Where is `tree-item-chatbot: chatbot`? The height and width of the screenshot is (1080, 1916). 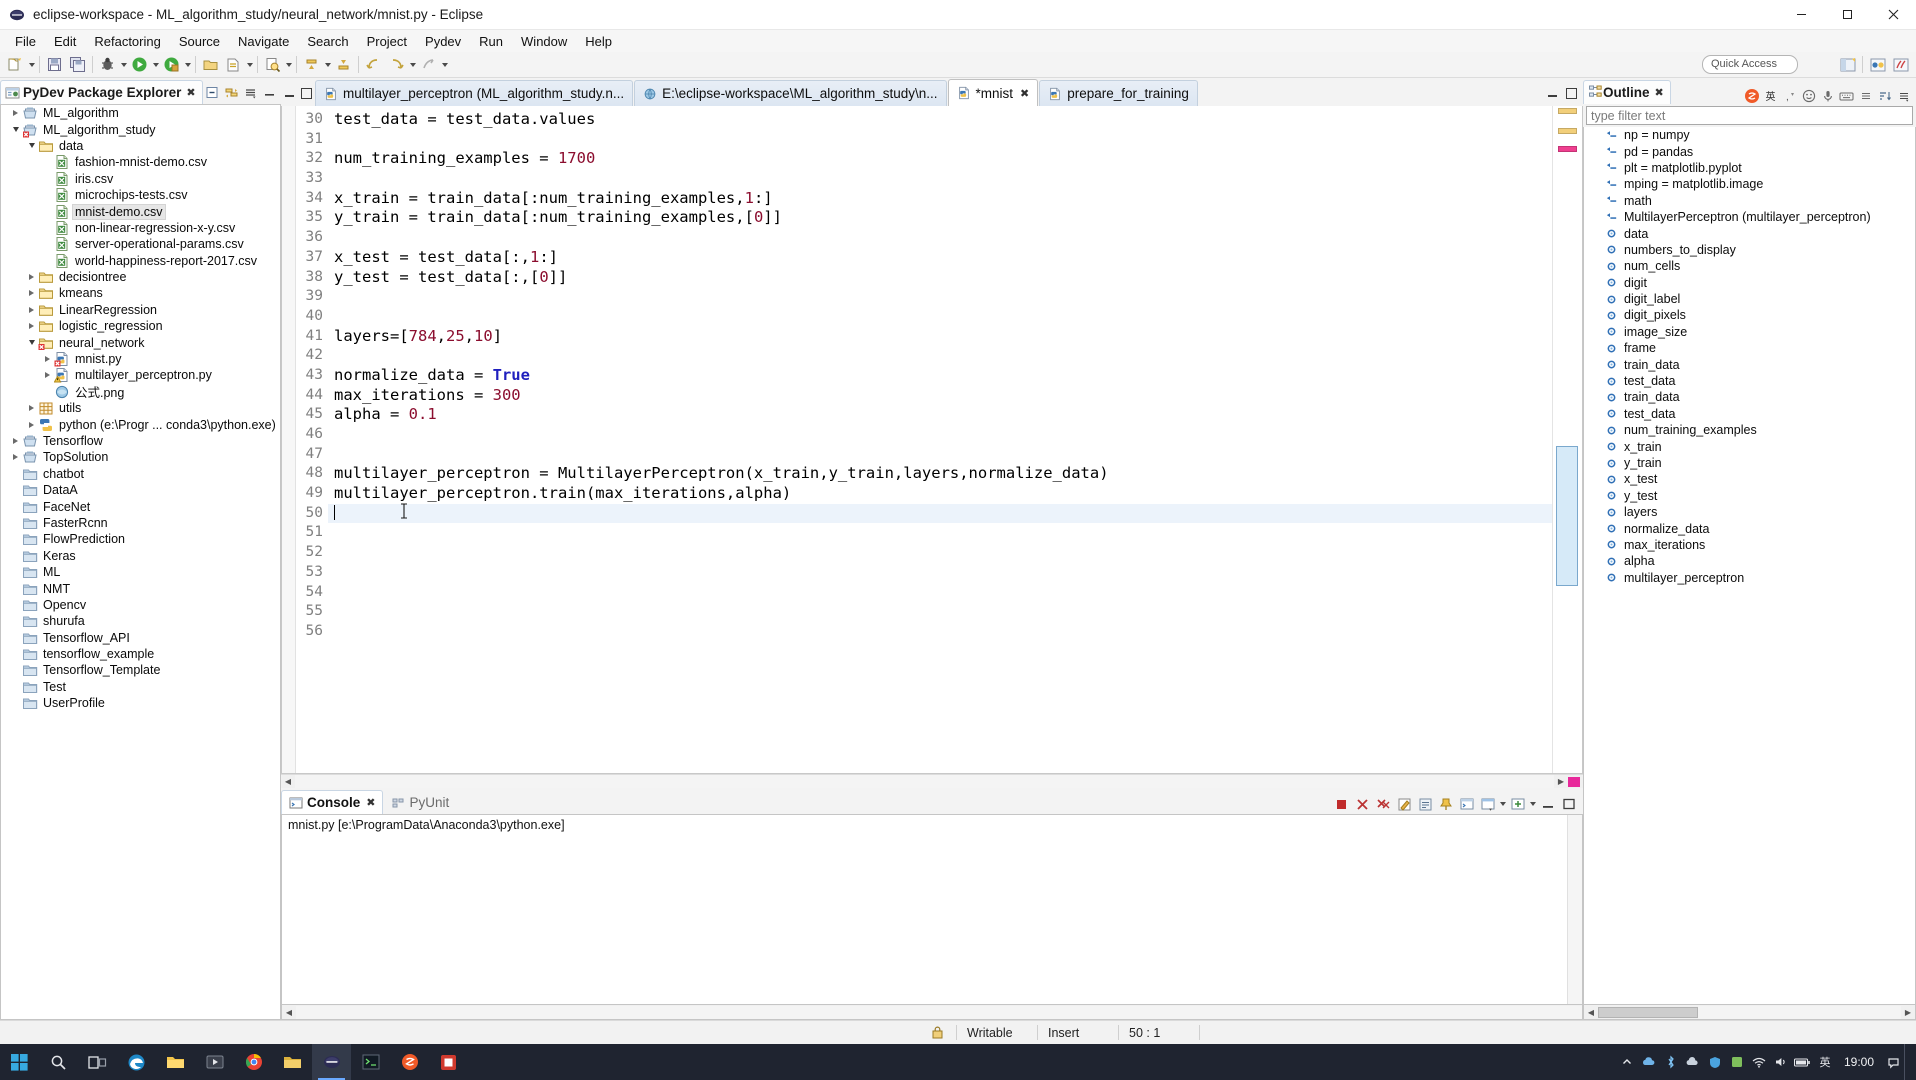 tree-item-chatbot: chatbot is located at coordinates (140, 474).